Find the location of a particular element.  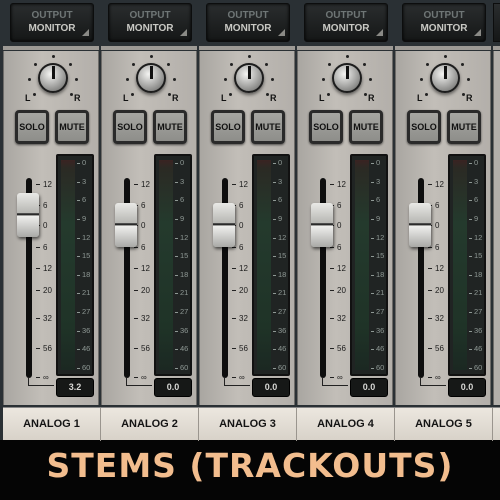

meter-scale-label: 15 is located at coordinates (280, 255).